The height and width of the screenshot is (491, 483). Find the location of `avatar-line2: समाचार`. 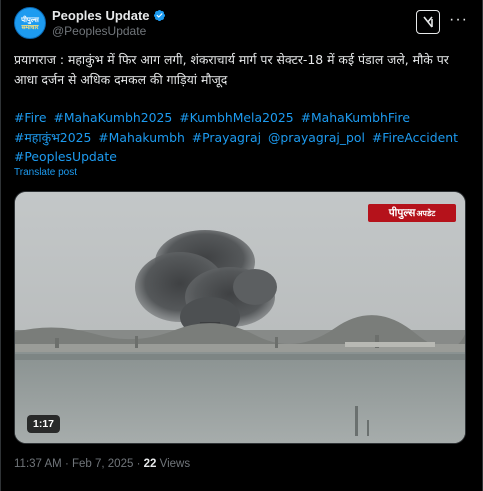

avatar-line2: समाचार is located at coordinates (30, 27).